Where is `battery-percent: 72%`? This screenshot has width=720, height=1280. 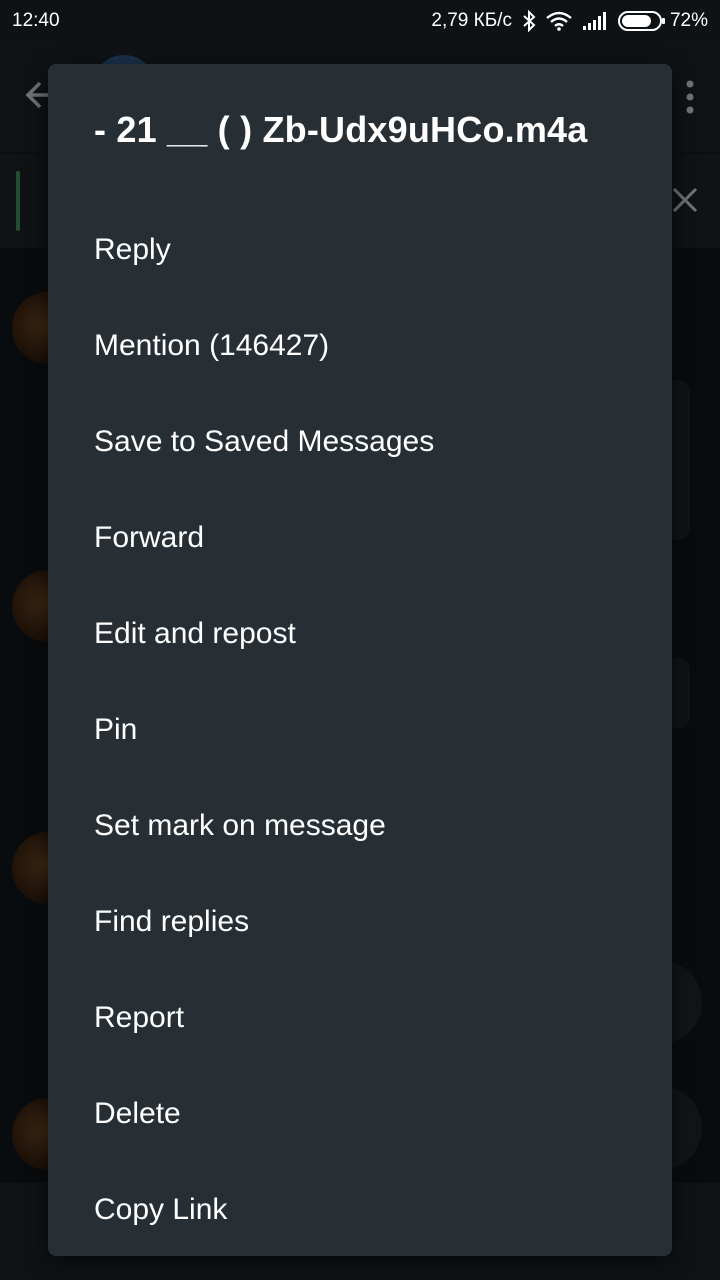 battery-percent: 72% is located at coordinates (688, 20).